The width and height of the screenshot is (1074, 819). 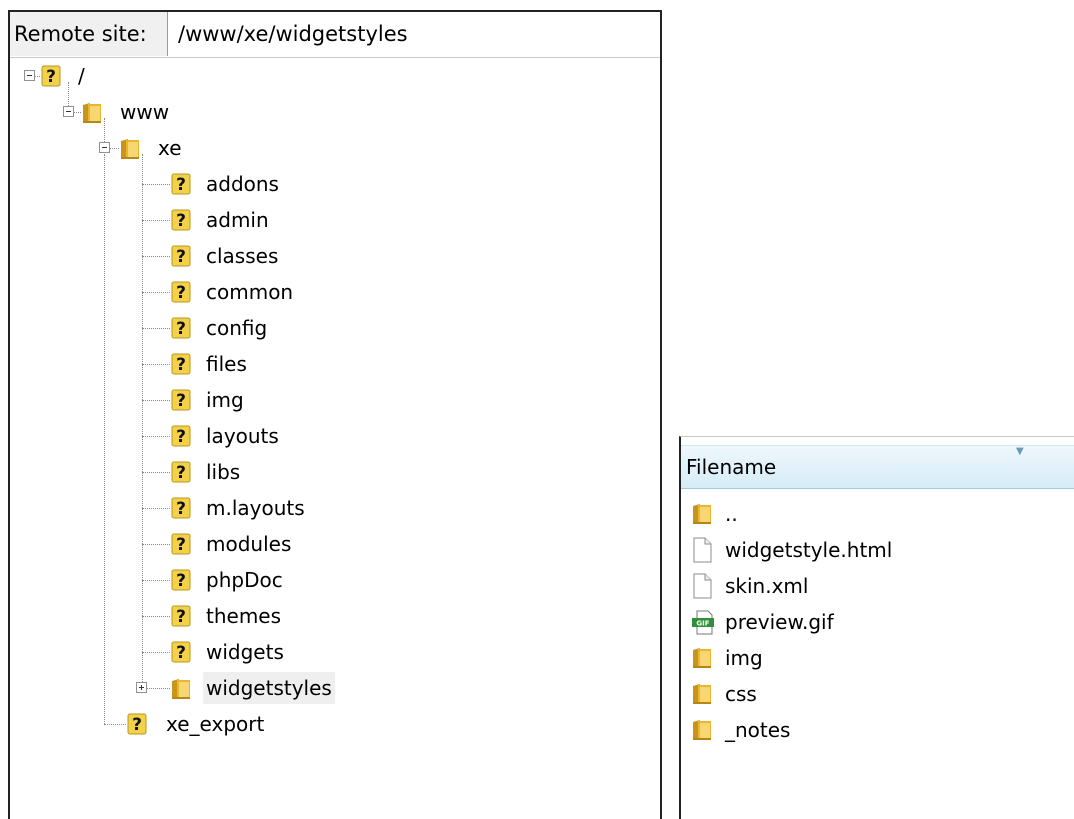 What do you see at coordinates (417, 34) in the screenshot?
I see `remote-site-path-input: /www/xe/widgetstyles` at bounding box center [417, 34].